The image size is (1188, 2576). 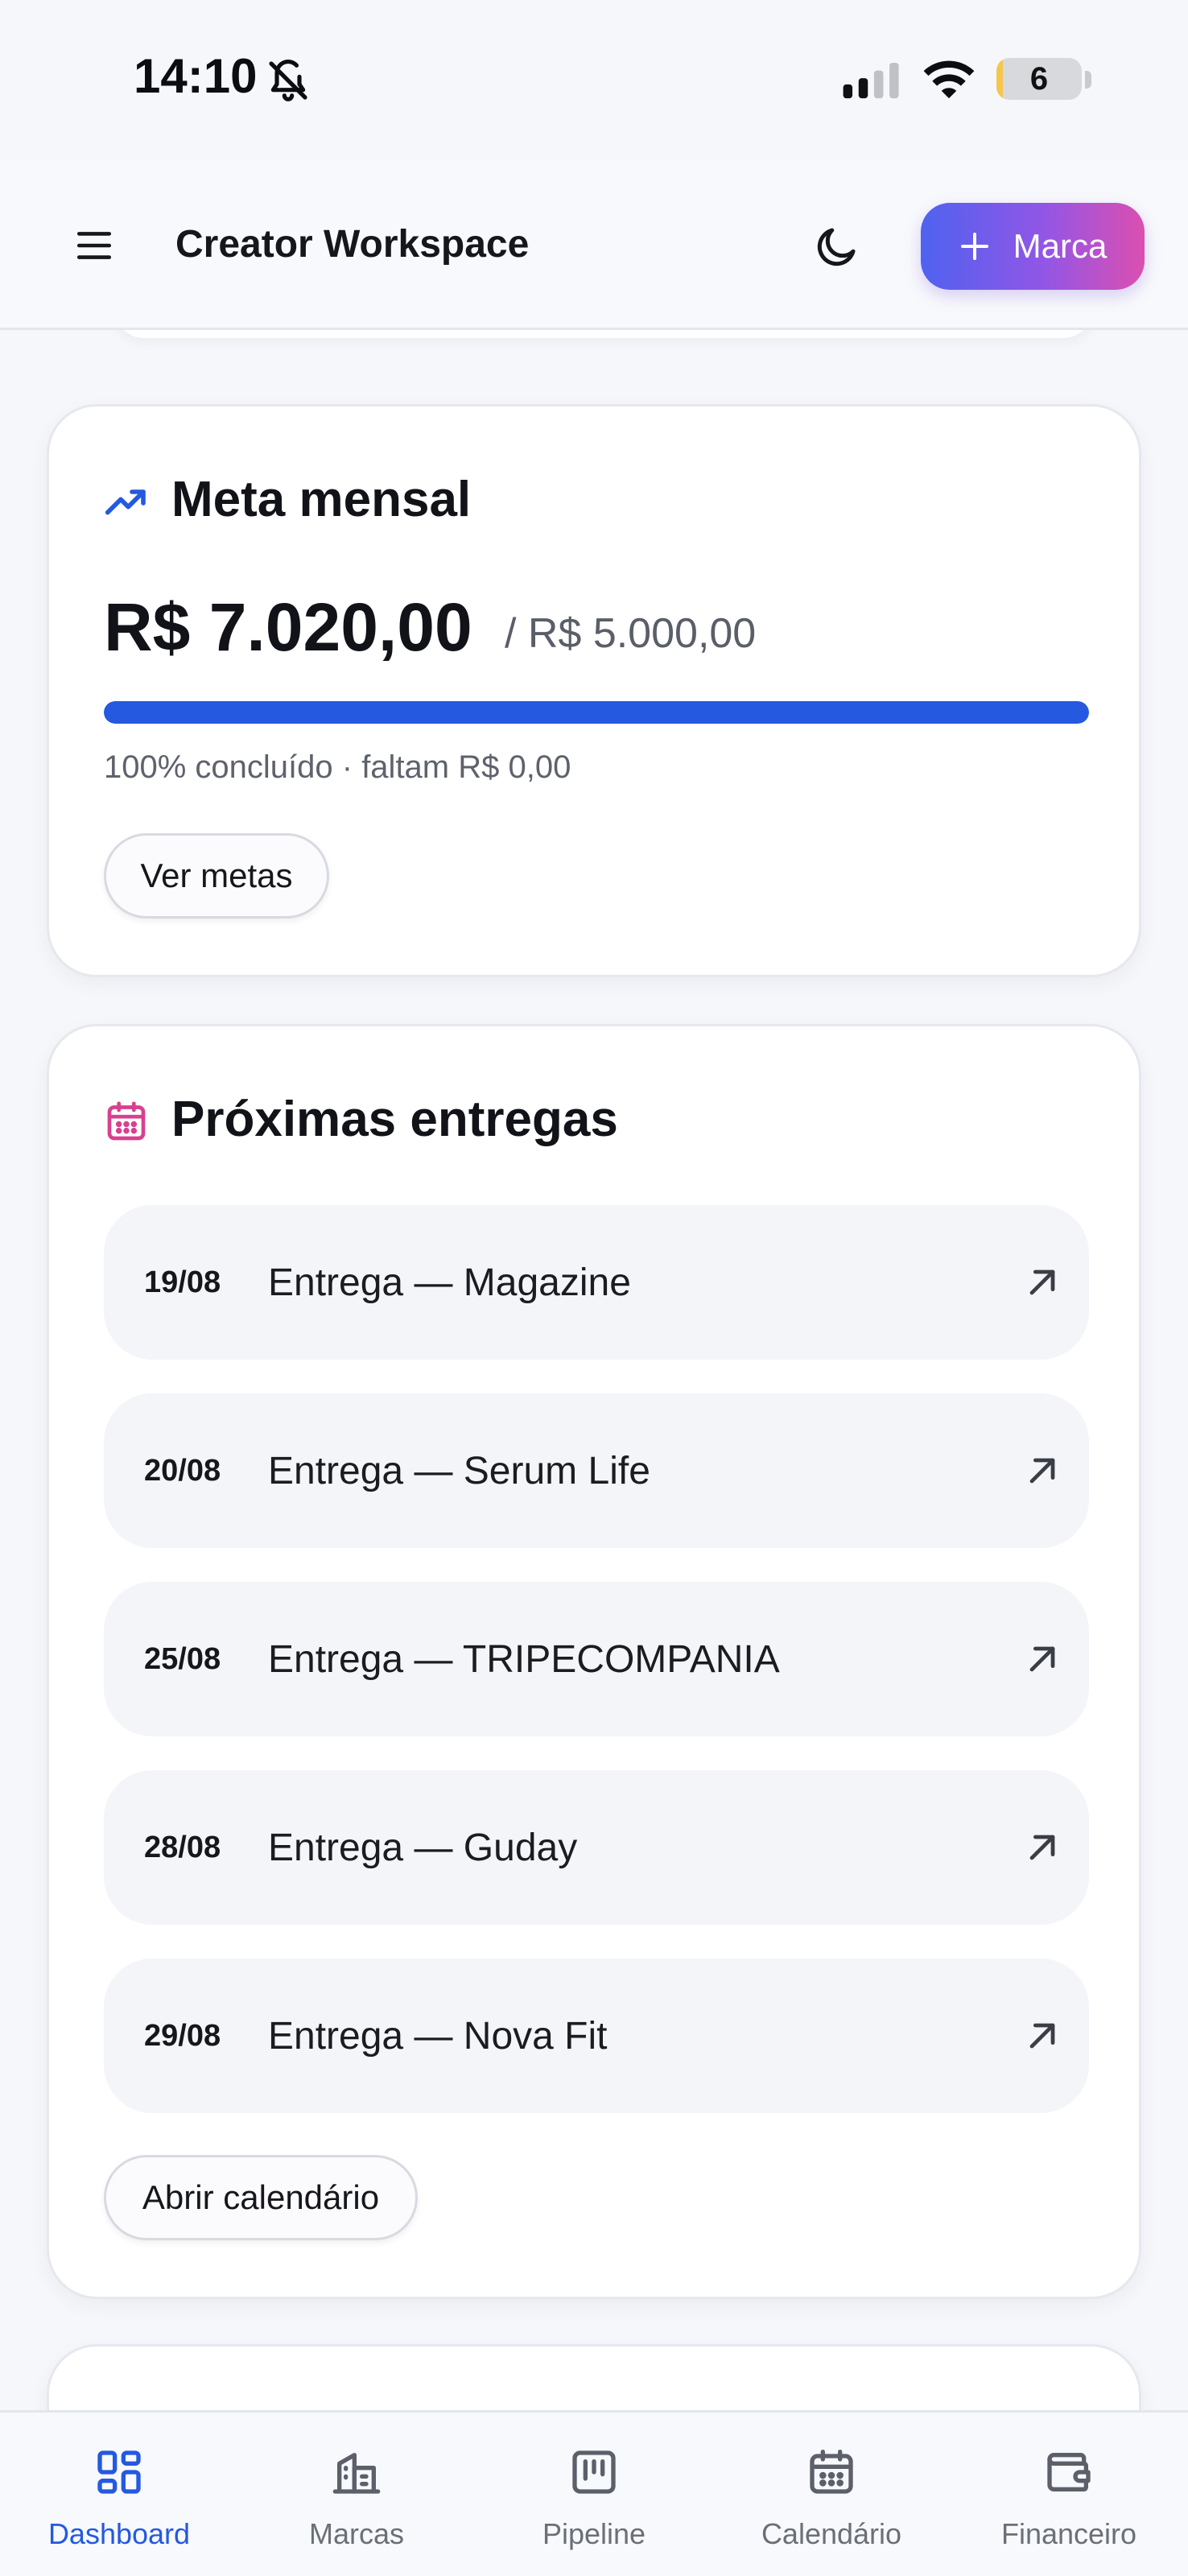 I want to click on delivery-name: Entrega — Magazine, so click(x=450, y=1282).